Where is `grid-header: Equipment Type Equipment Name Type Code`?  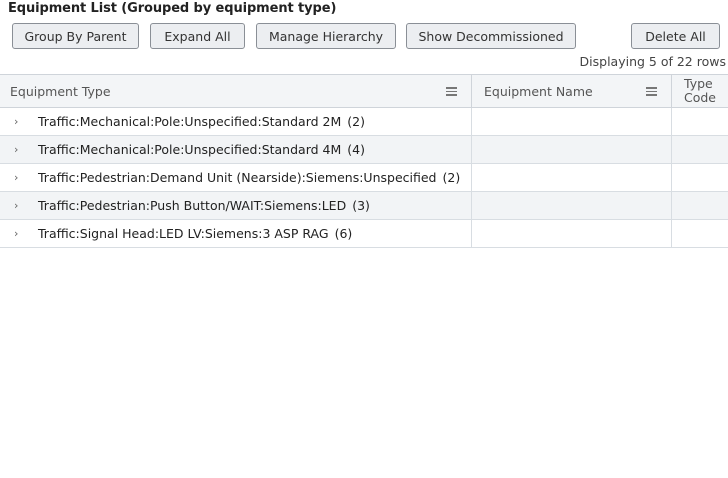 grid-header: Equipment Type Equipment Name Type Code is located at coordinates (364, 91).